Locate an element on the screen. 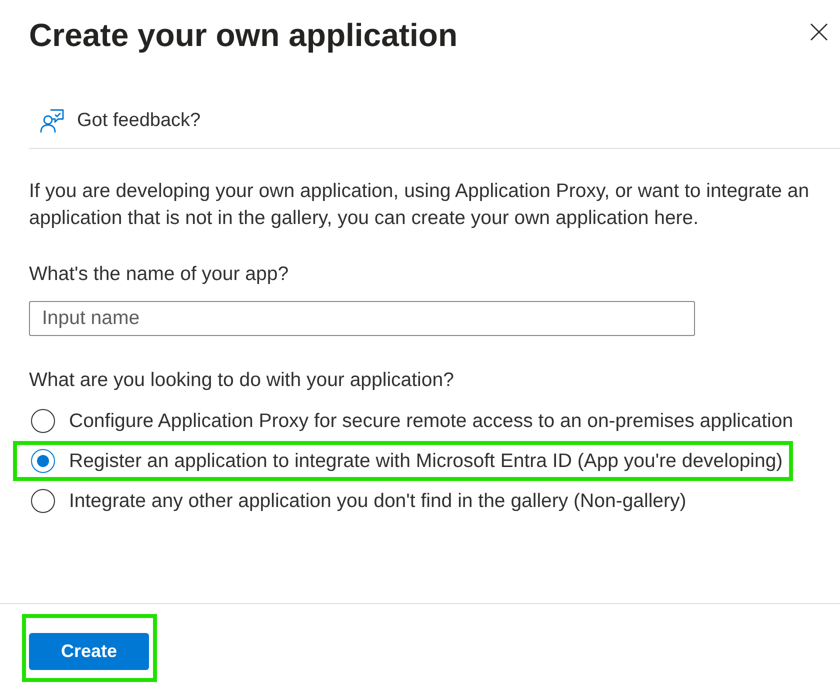  feedback-link: Got feedback? is located at coordinates (115, 121).